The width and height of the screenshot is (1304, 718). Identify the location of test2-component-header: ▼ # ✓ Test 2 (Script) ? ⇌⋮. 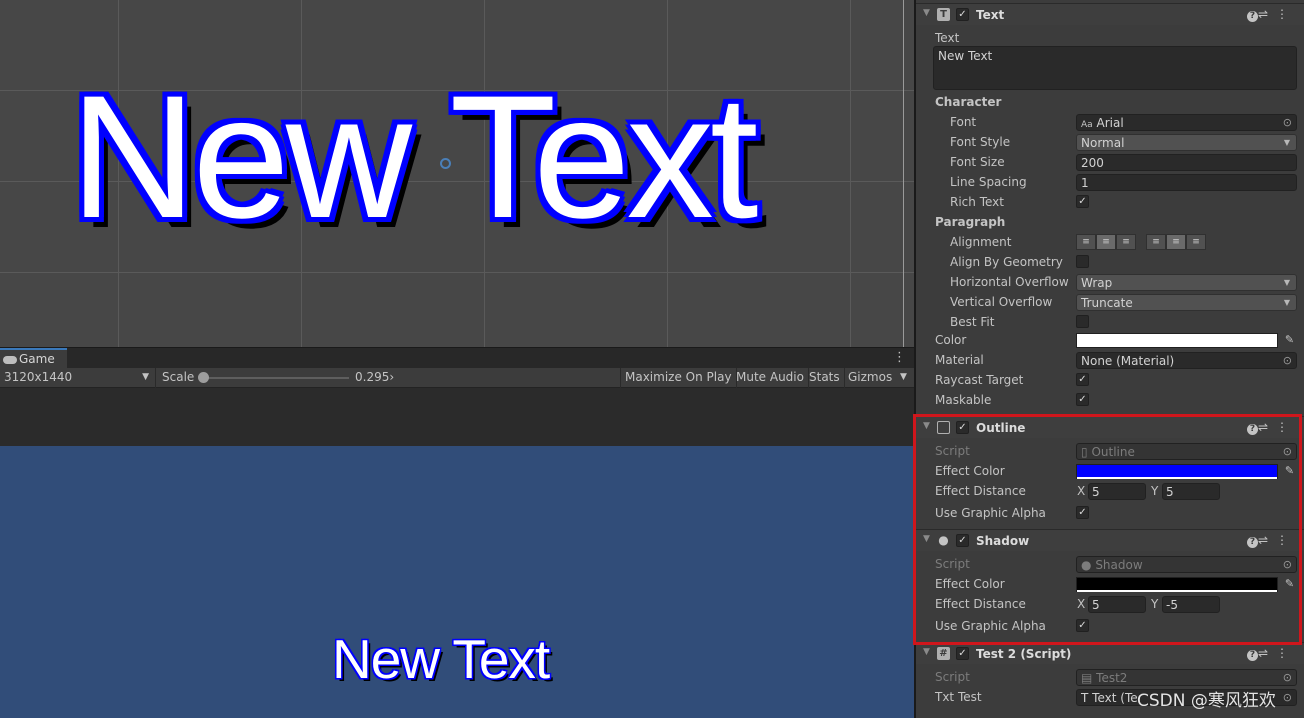
(1110, 653).